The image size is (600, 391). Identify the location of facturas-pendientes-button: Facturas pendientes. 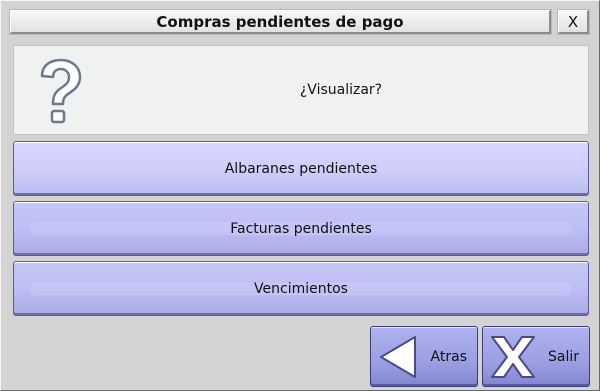
(301, 228).